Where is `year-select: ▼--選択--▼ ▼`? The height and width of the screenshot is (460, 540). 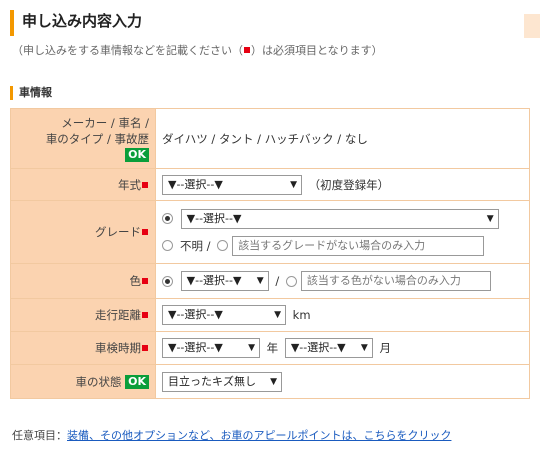 year-select: ▼--選択--▼ ▼ is located at coordinates (232, 184).